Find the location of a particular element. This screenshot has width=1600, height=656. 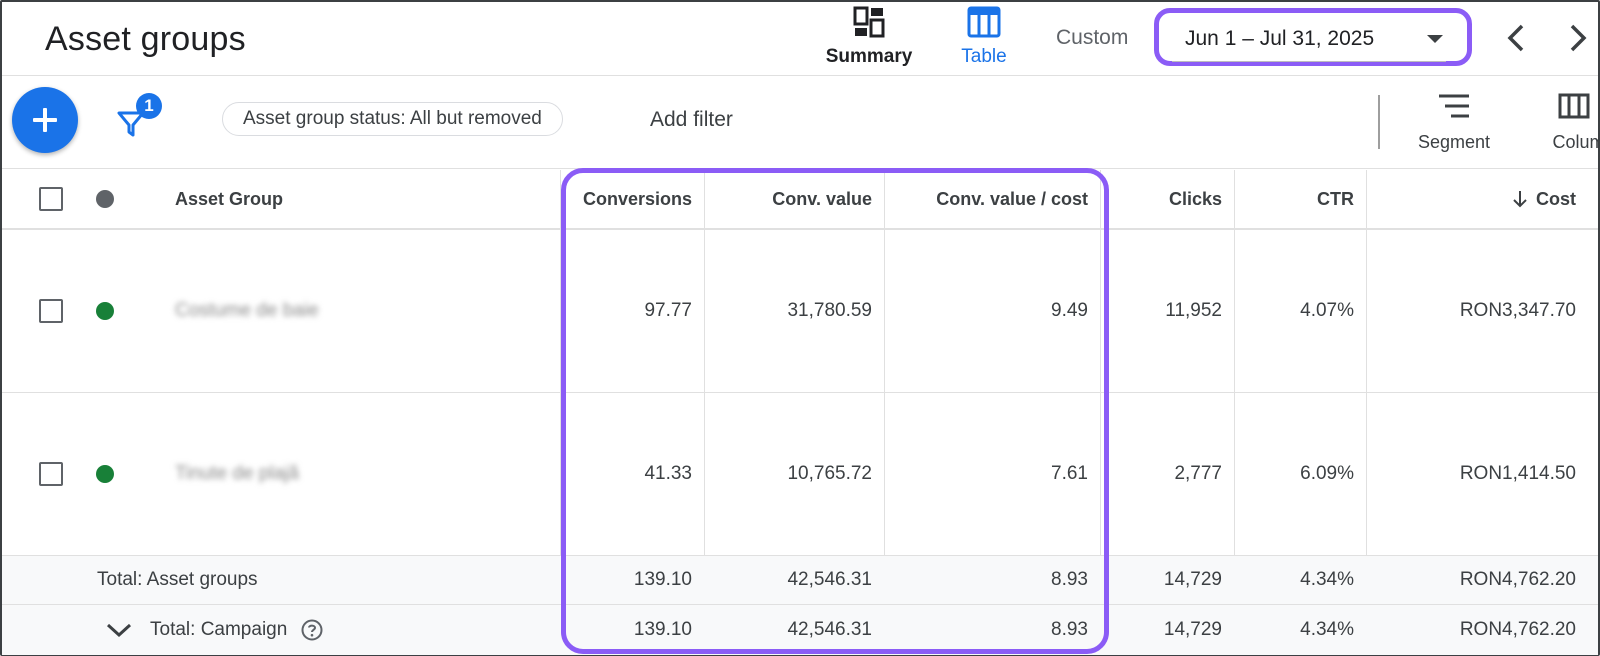

clicks-value: 11,952 is located at coordinates (1193, 310).